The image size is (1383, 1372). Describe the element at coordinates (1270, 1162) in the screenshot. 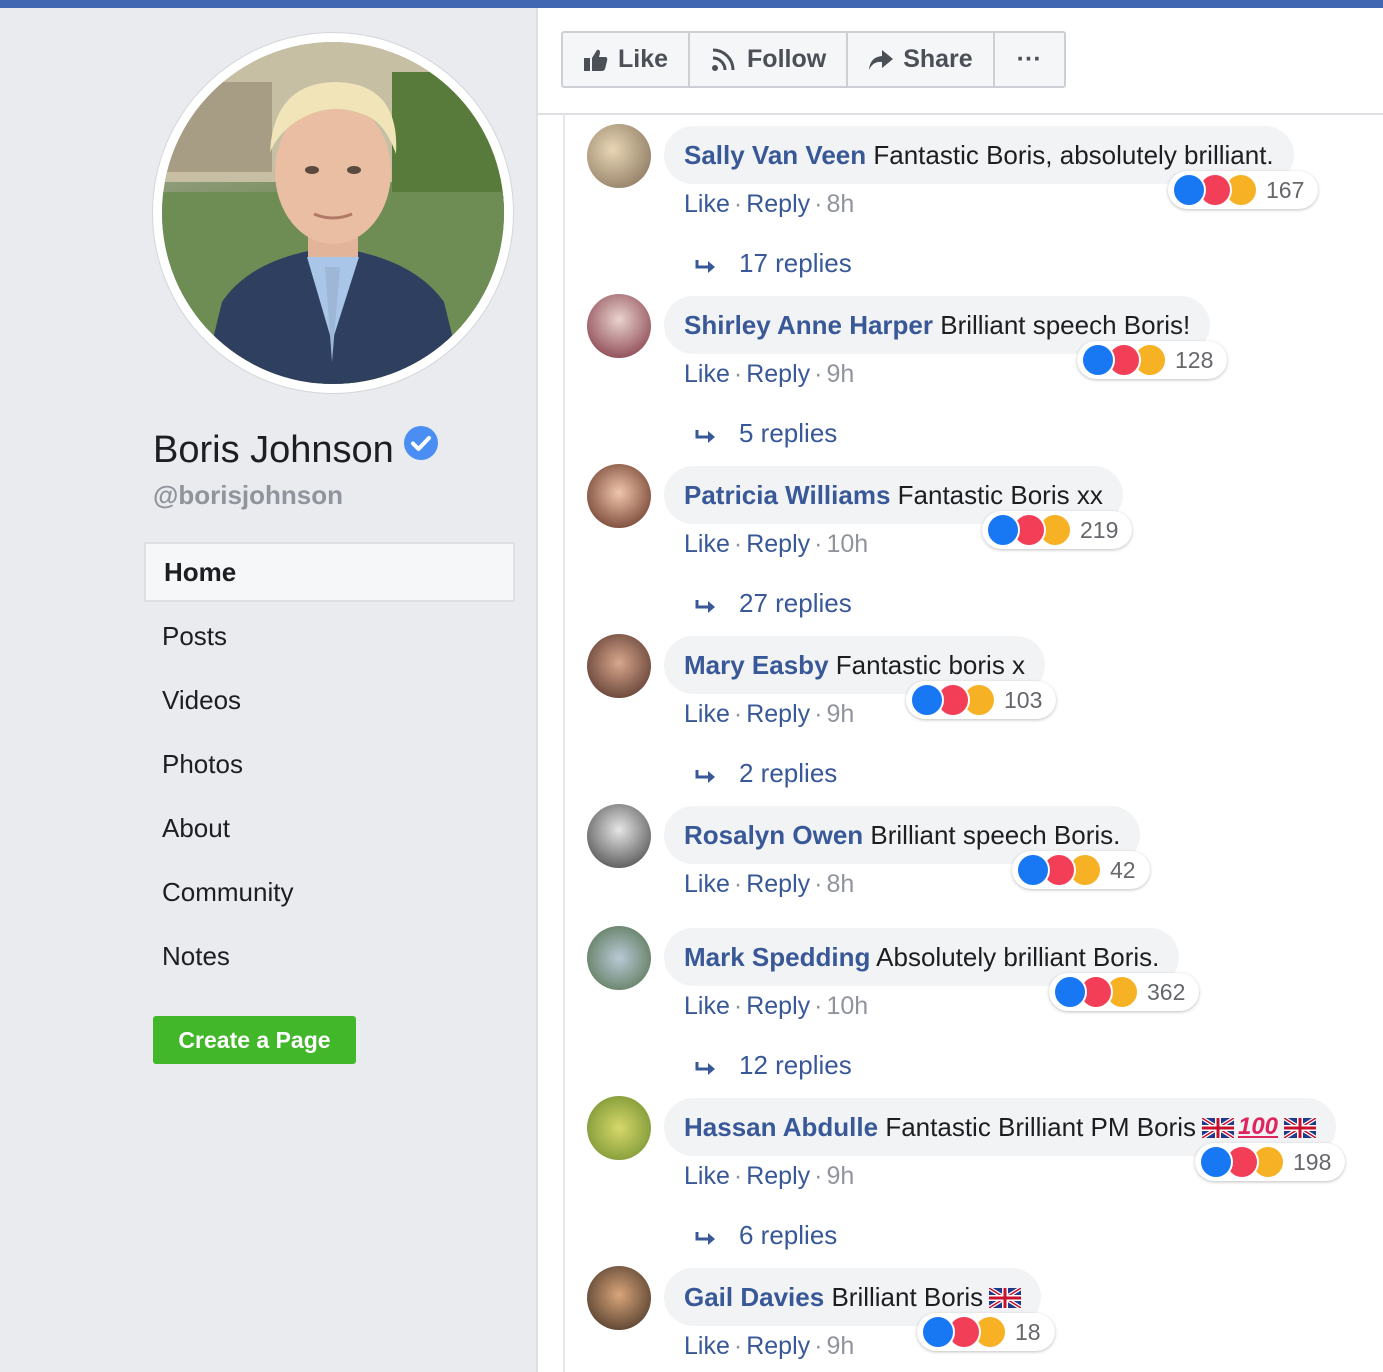

I see `reaction-summary: 198` at that location.